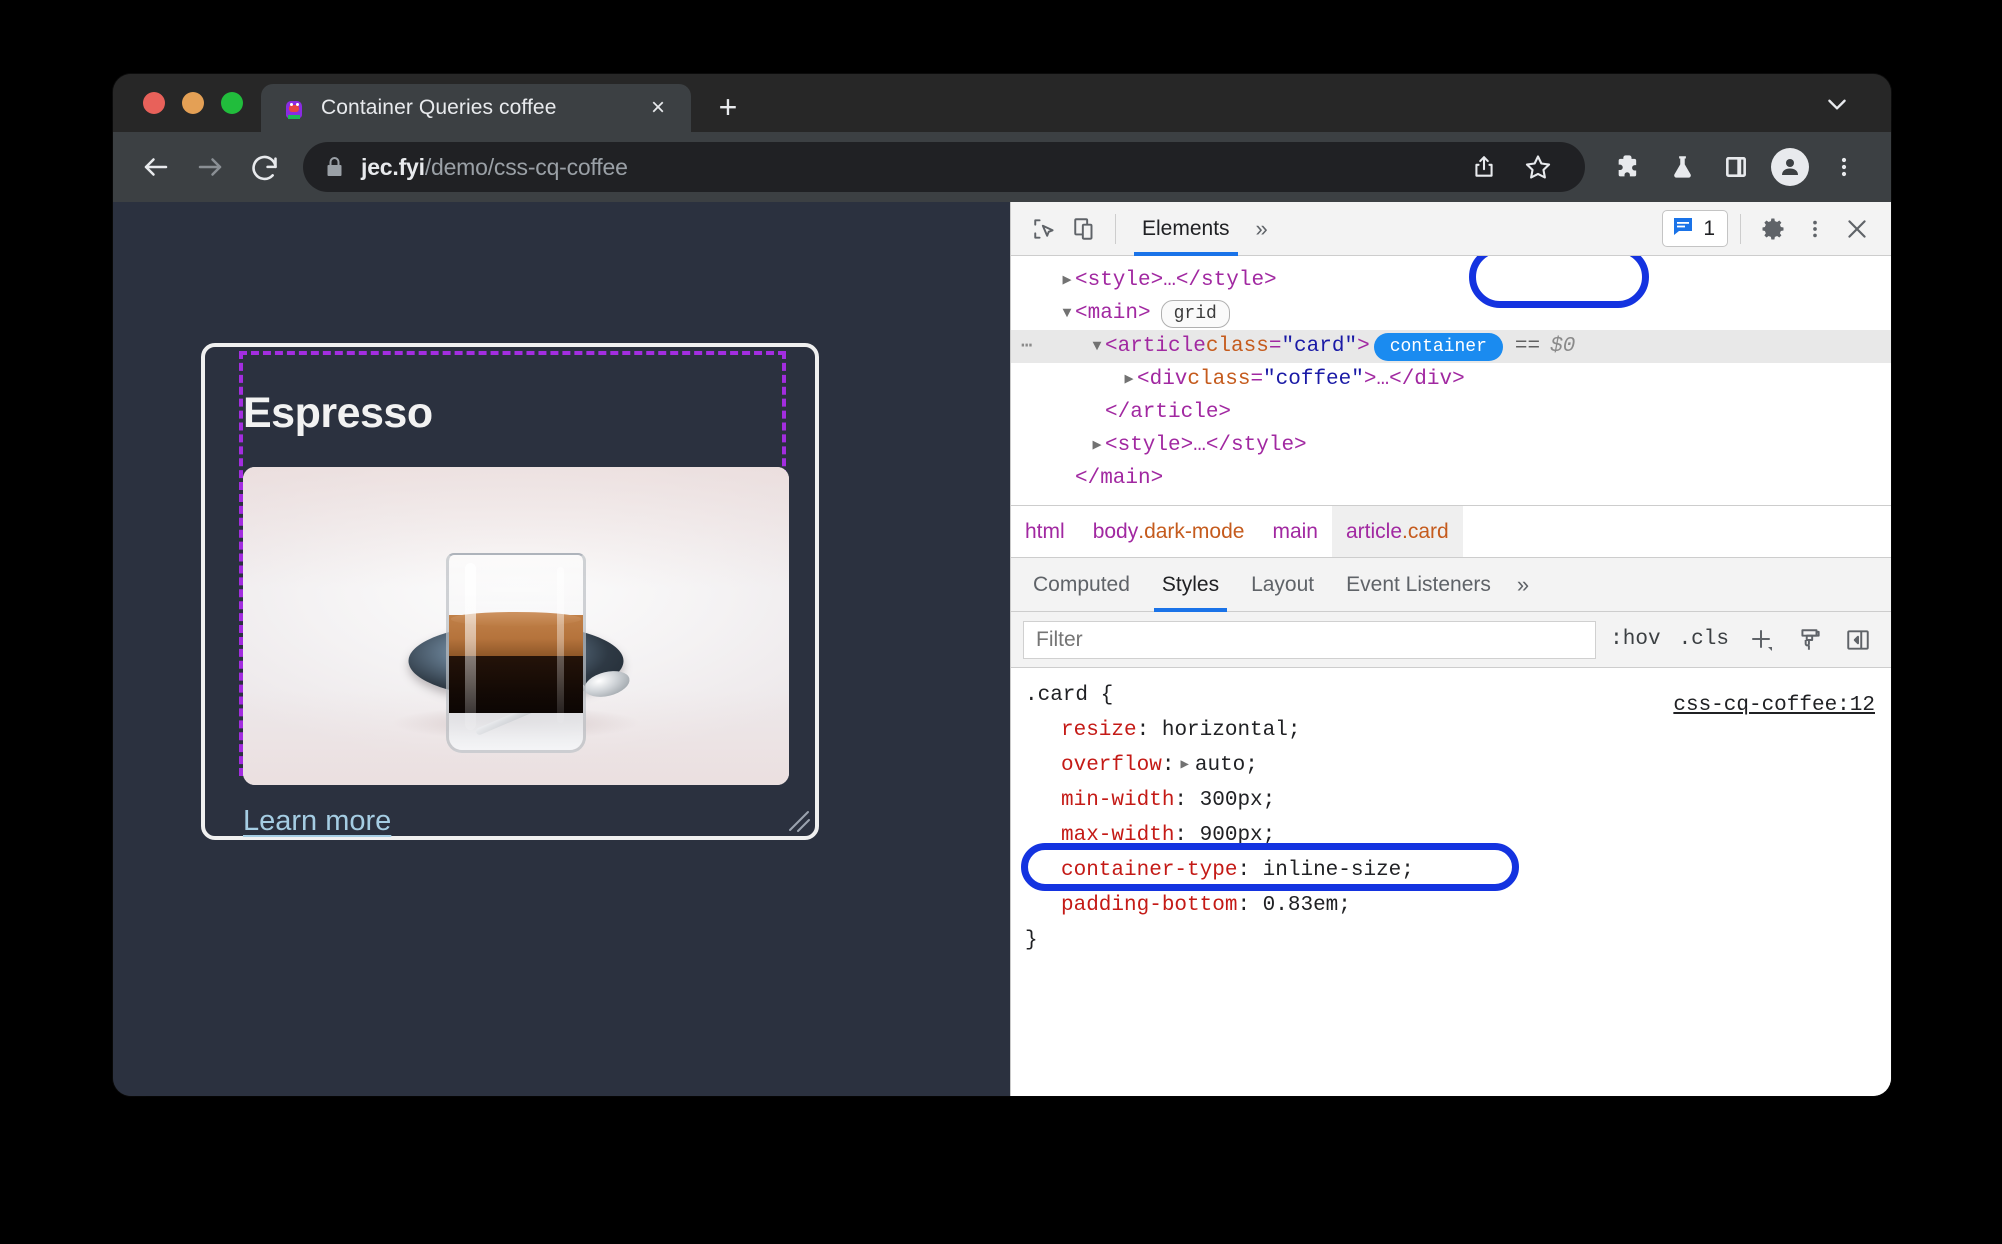  Describe the element at coordinates (1844, 167) in the screenshot. I see `browser-menu-icon` at that location.